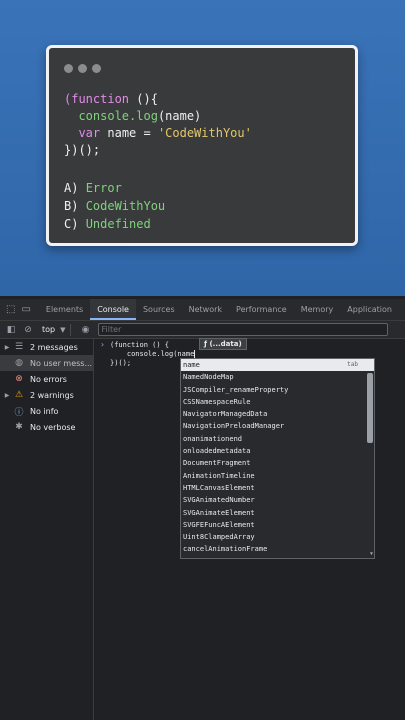 This screenshot has height=720, width=405. I want to click on autocomplete-item: onanimationend, so click(277, 439).